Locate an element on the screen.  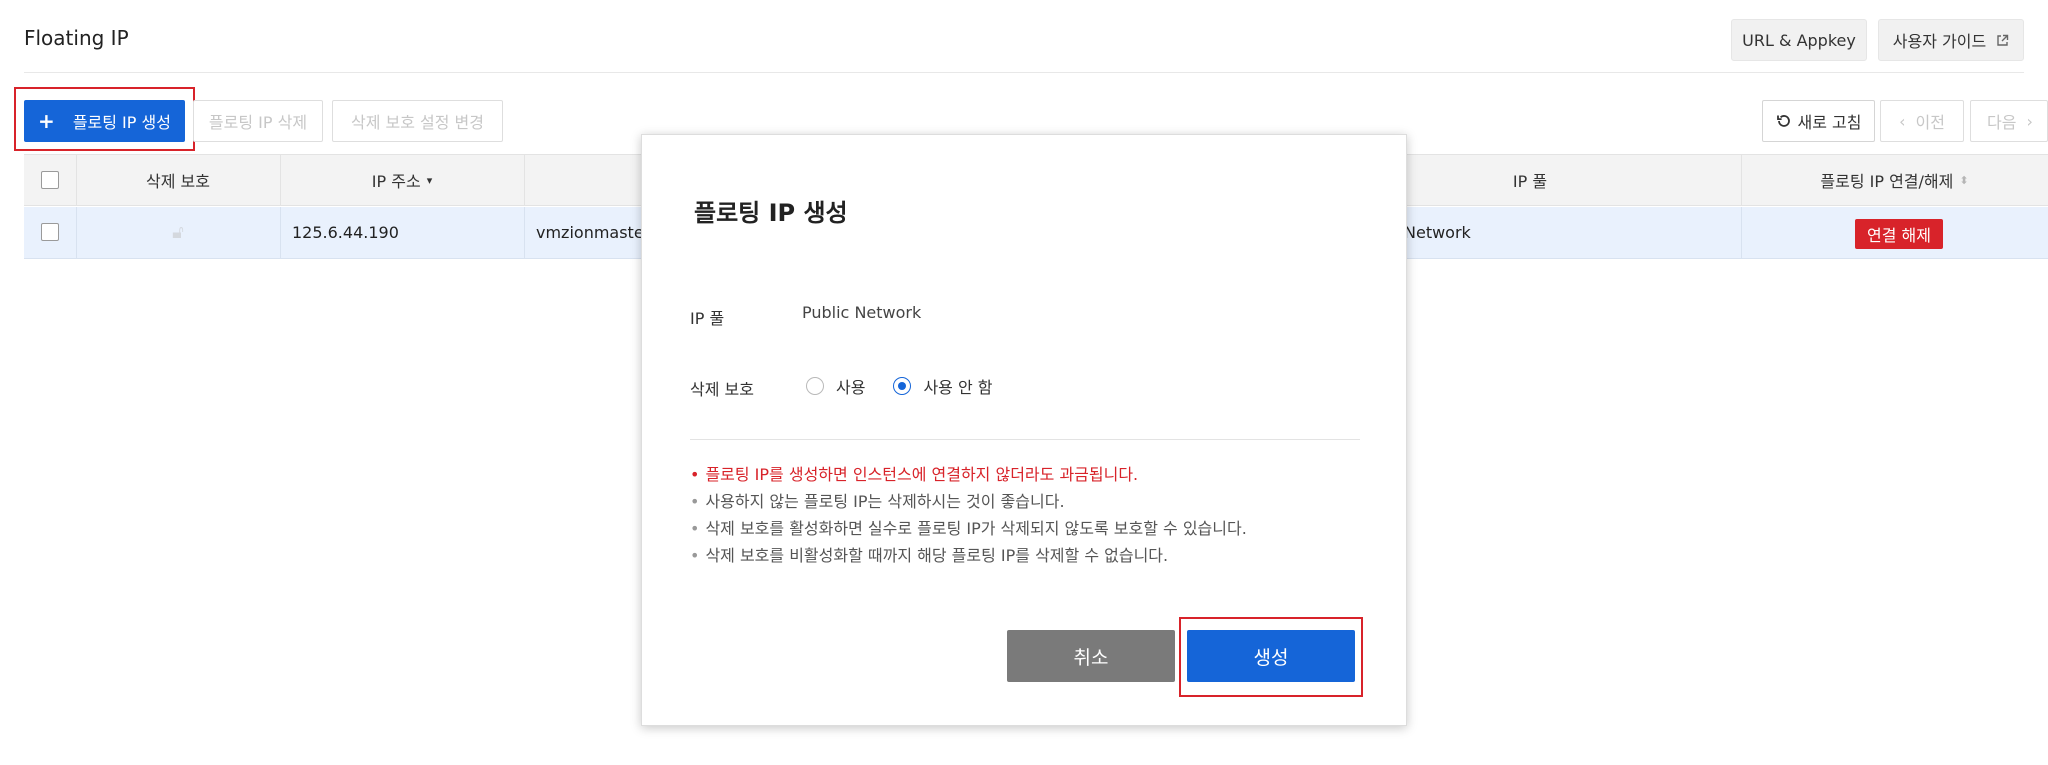
chevron-right-icon: › is located at coordinates (2029, 121).